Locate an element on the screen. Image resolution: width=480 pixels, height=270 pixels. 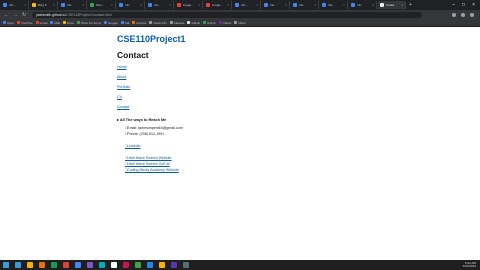
bookmark-item: Cal is located at coordinates (124, 23).